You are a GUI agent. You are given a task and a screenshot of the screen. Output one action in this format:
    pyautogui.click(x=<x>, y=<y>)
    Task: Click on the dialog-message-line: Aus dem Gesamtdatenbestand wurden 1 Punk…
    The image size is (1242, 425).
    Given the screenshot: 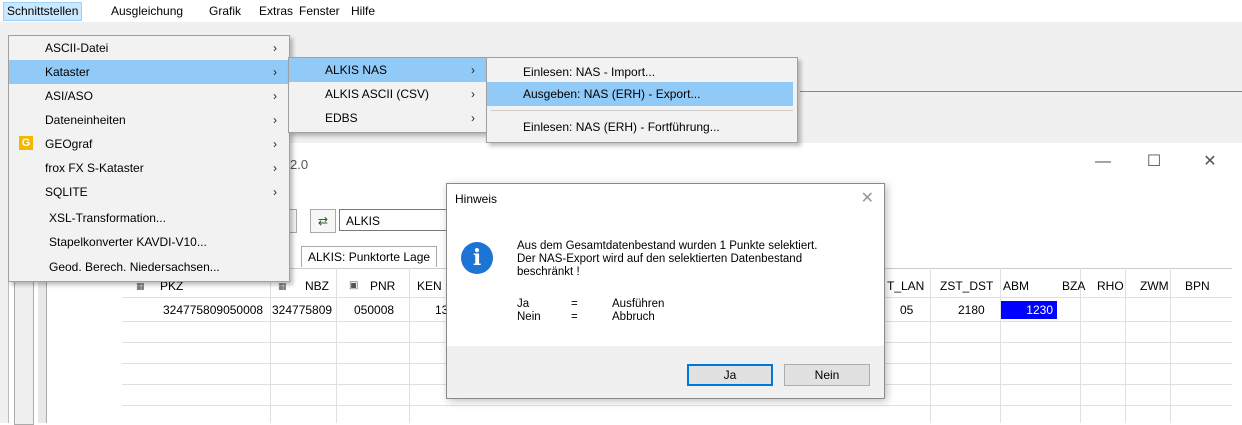 What is the action you would take?
    pyautogui.click(x=667, y=246)
    